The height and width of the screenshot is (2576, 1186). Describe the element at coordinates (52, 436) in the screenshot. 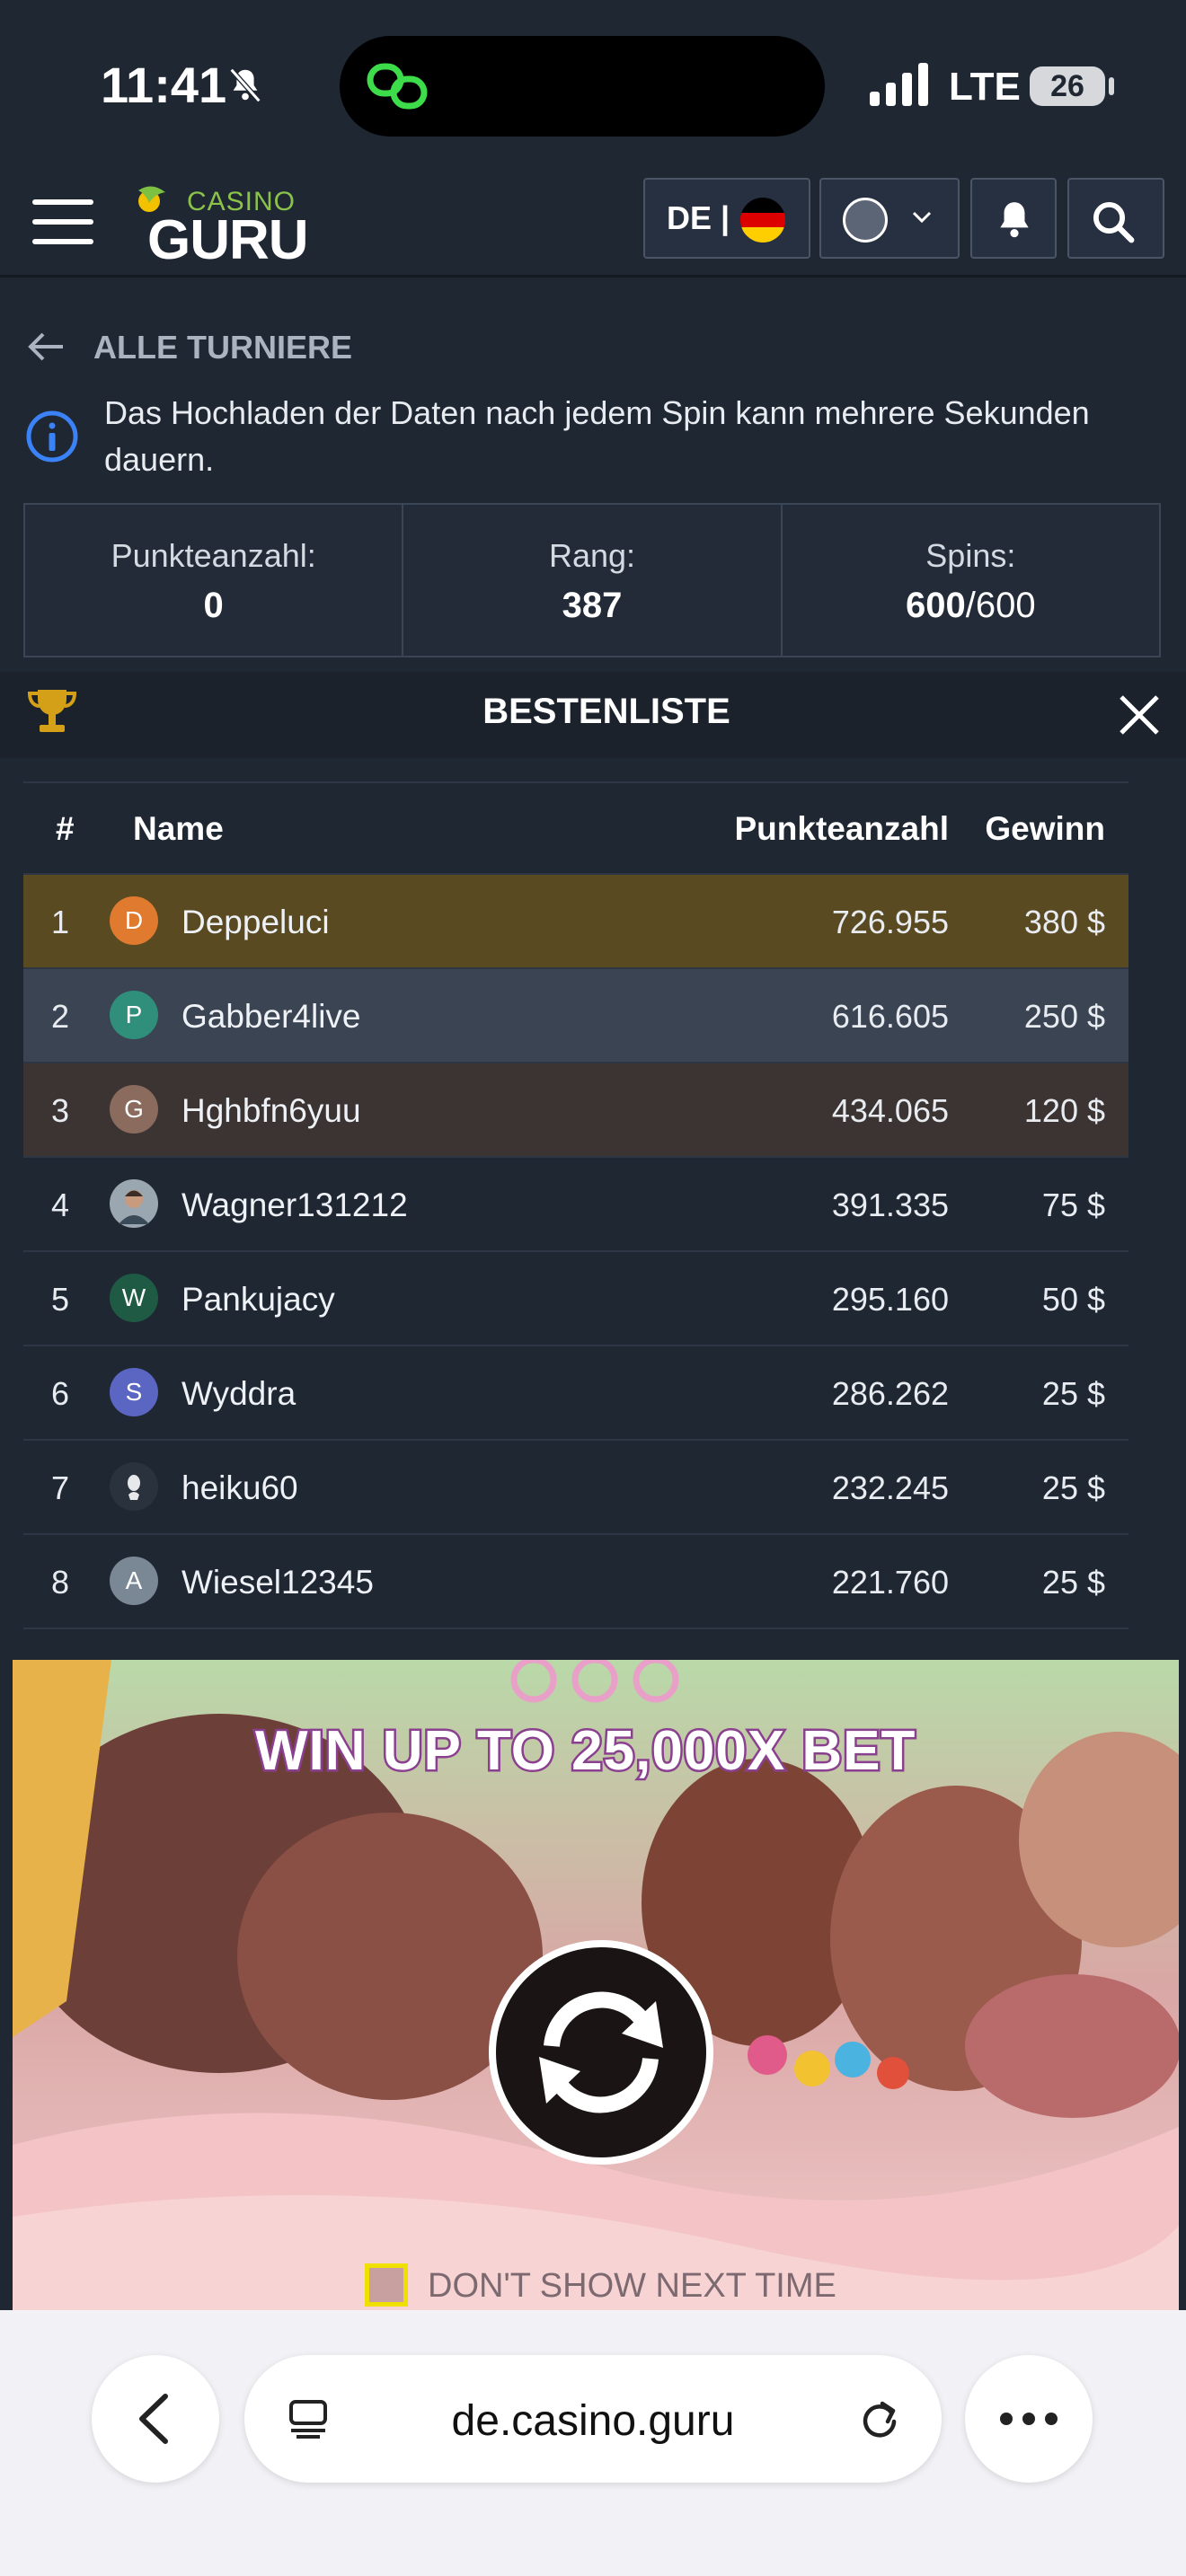

I see `info-icon` at that location.